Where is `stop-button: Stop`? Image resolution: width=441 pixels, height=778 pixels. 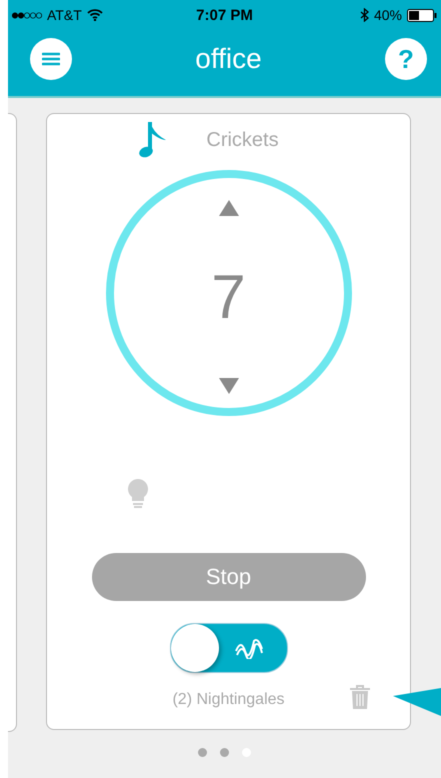 stop-button: Stop is located at coordinates (229, 577).